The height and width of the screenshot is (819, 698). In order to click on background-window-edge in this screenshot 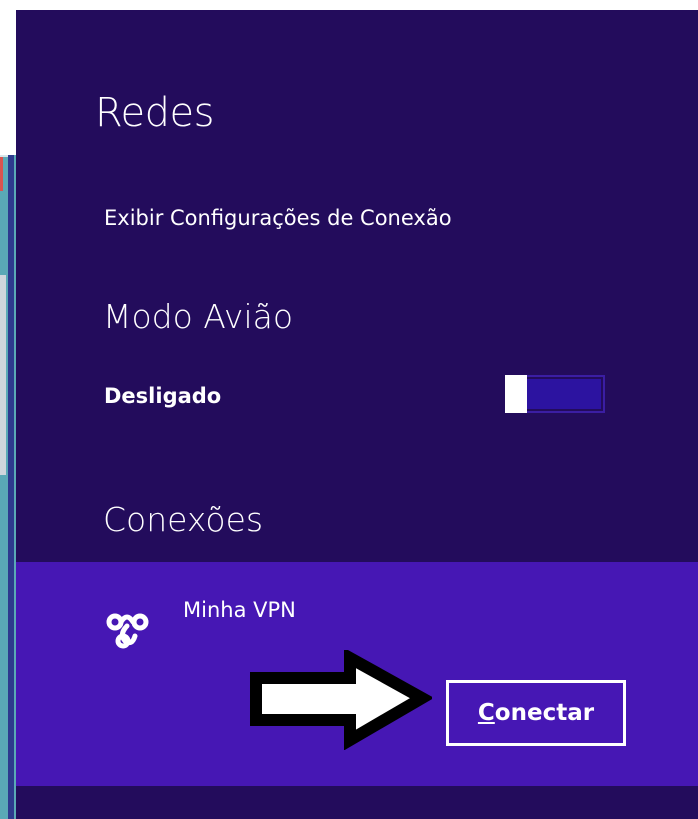, I will do `click(8, 487)`.